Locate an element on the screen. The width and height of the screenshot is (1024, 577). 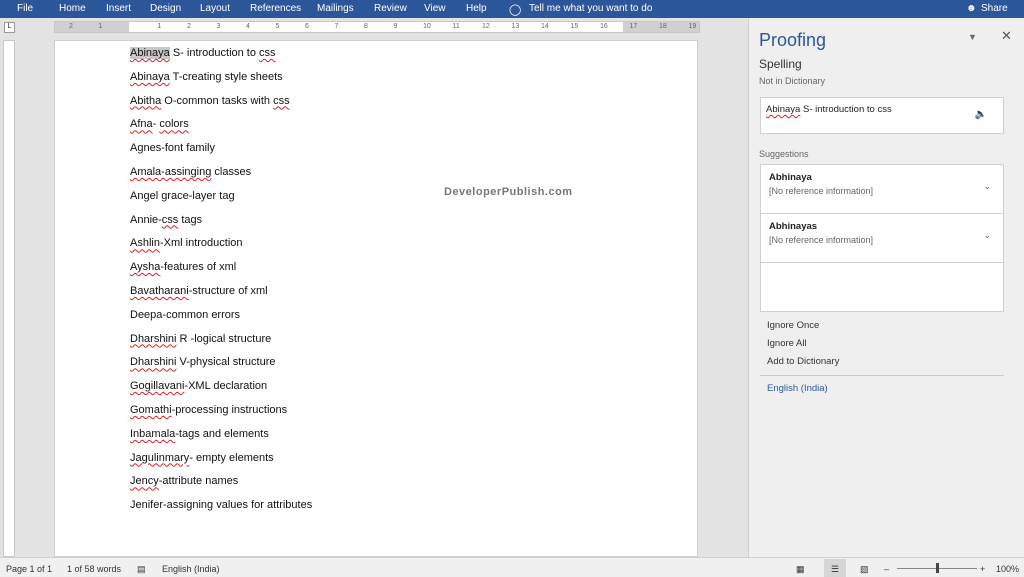
suggestion-item: Abhinaya [No reference information] ⌄ is located at coordinates (882, 189).